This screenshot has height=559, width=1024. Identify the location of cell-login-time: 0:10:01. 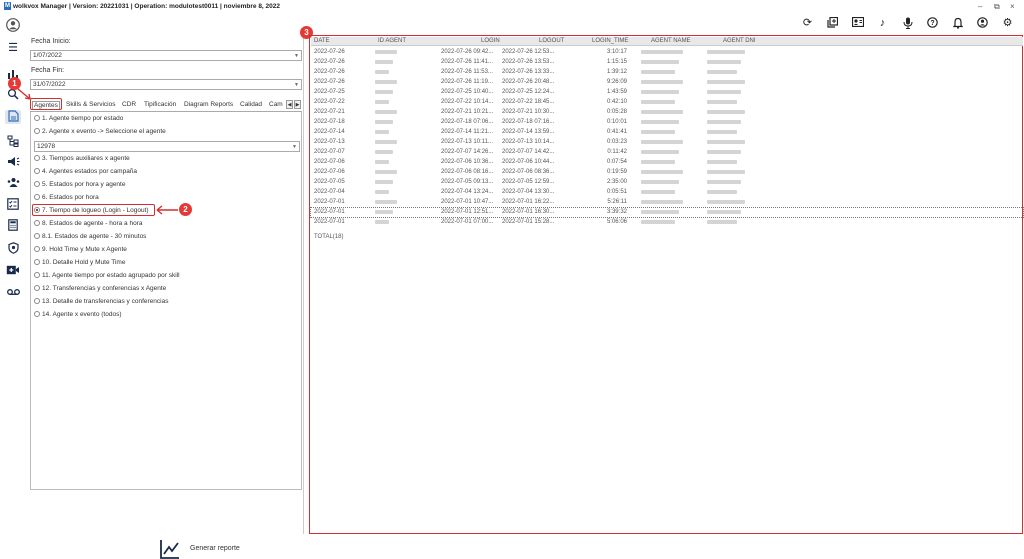
(616, 122).